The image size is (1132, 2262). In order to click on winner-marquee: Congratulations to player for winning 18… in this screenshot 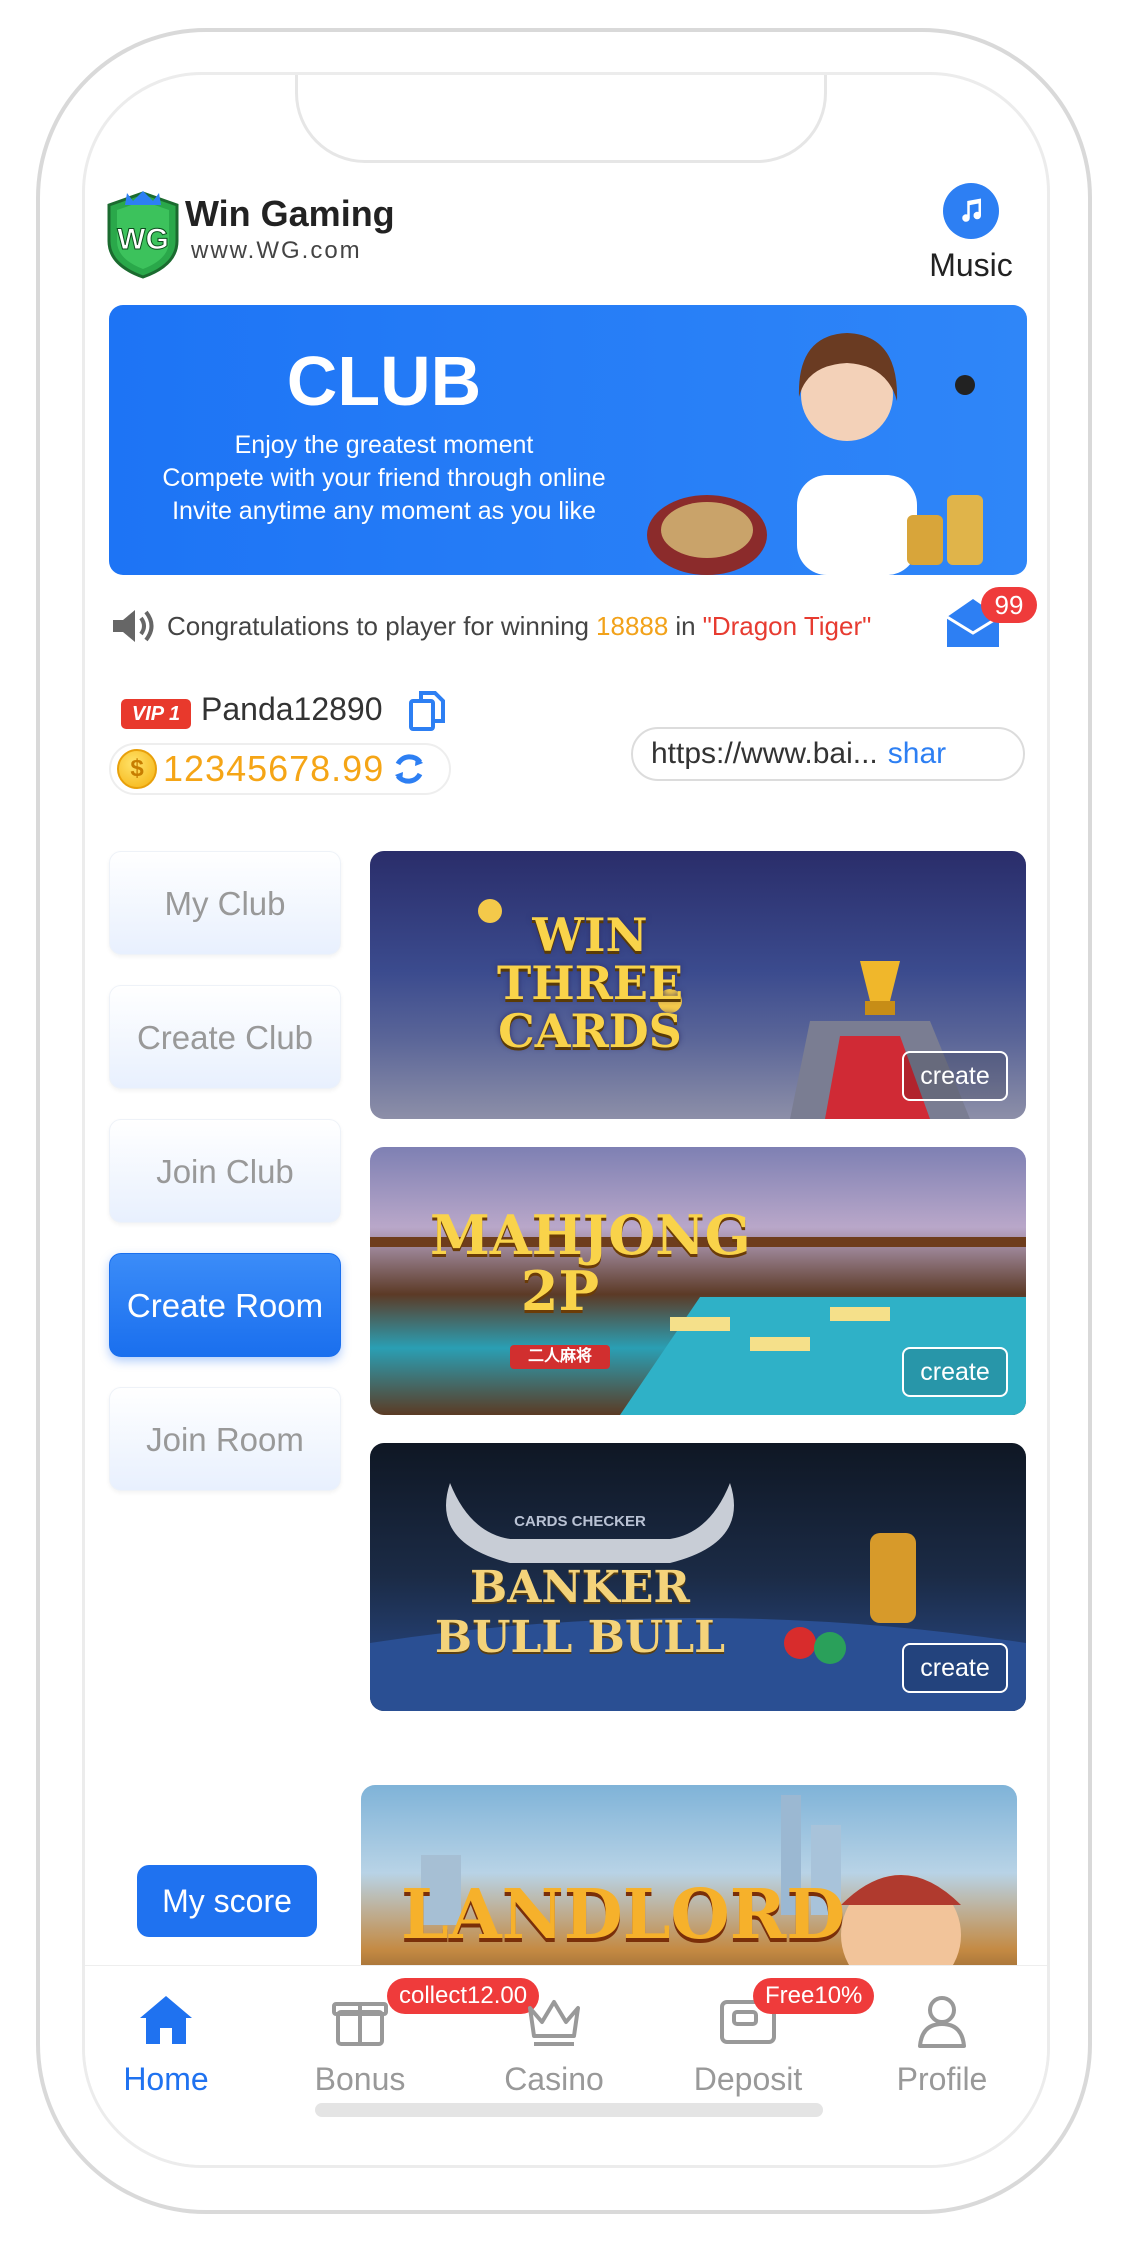, I will do `click(571, 626)`.